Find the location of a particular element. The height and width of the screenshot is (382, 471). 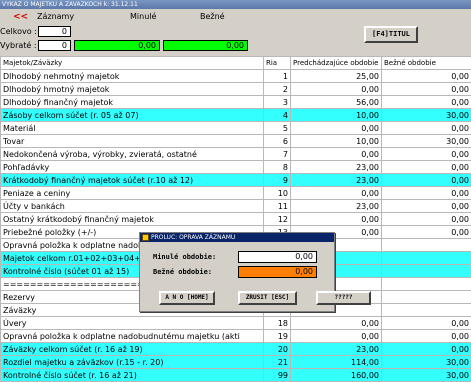

titul-button: [F4]TITUL is located at coordinates (391, 34).